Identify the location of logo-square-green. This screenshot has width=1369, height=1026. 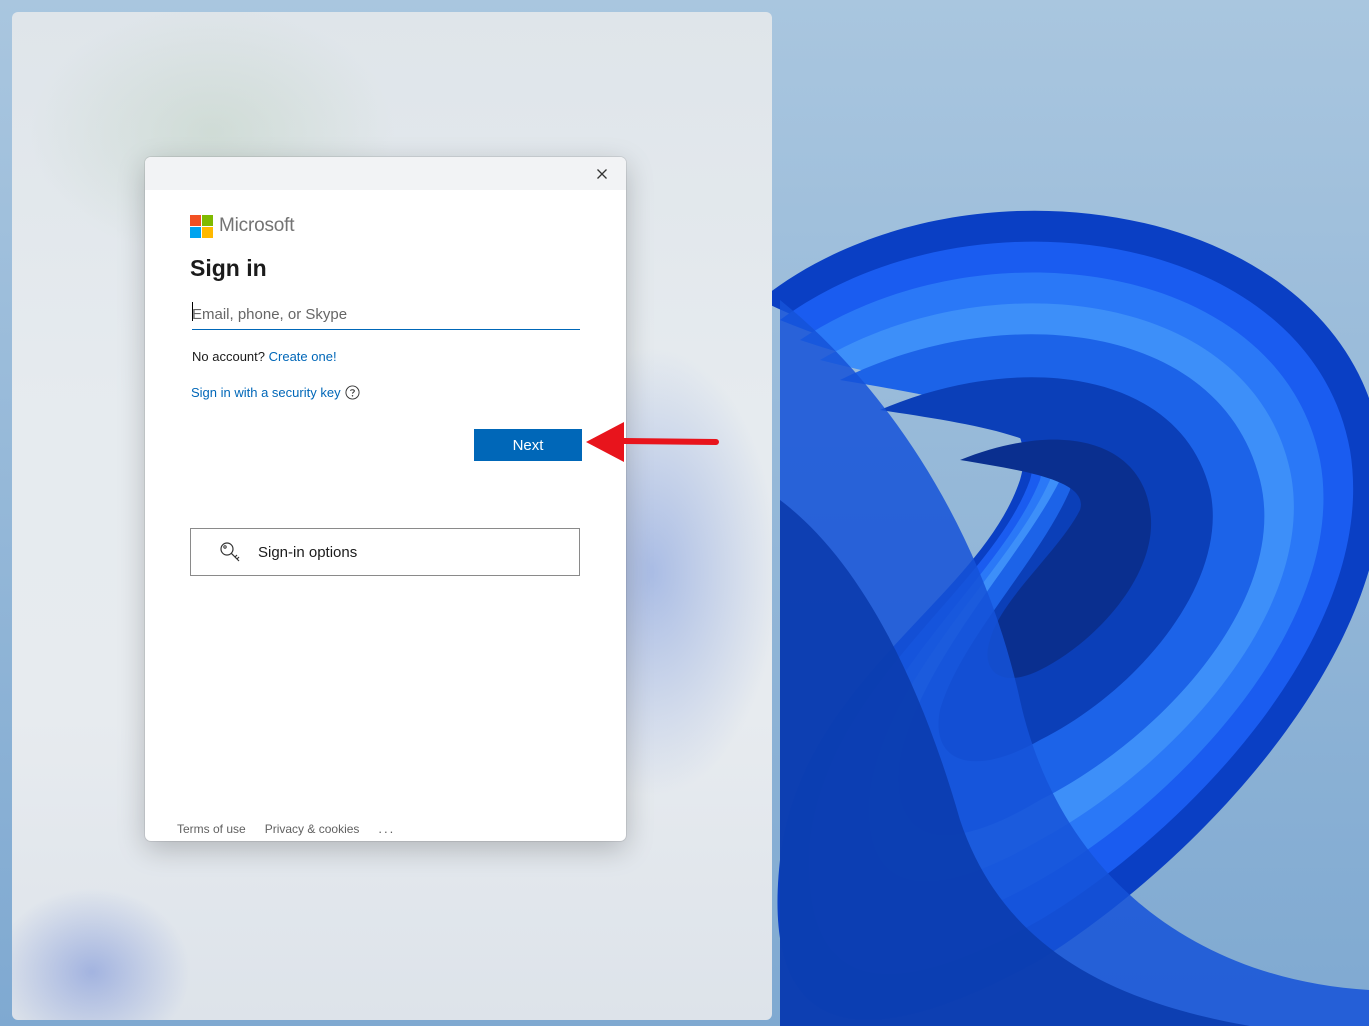
(207, 220).